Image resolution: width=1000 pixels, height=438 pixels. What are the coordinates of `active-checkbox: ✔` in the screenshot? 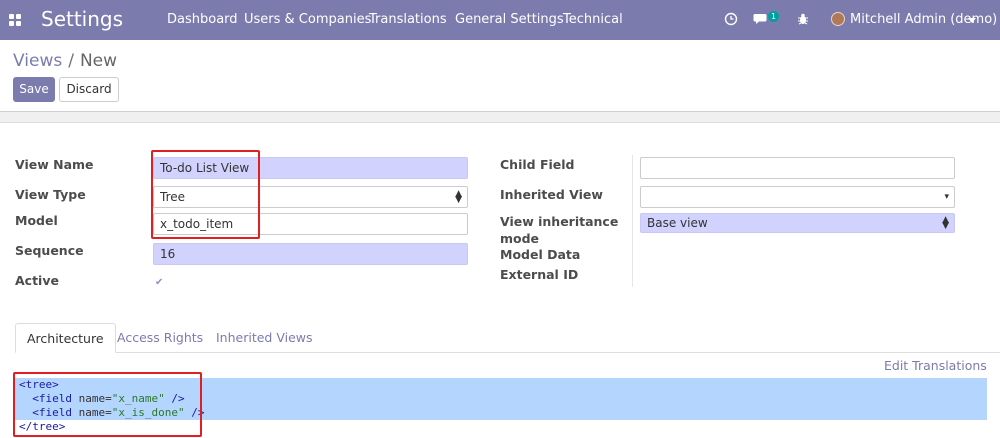 It's located at (161, 283).